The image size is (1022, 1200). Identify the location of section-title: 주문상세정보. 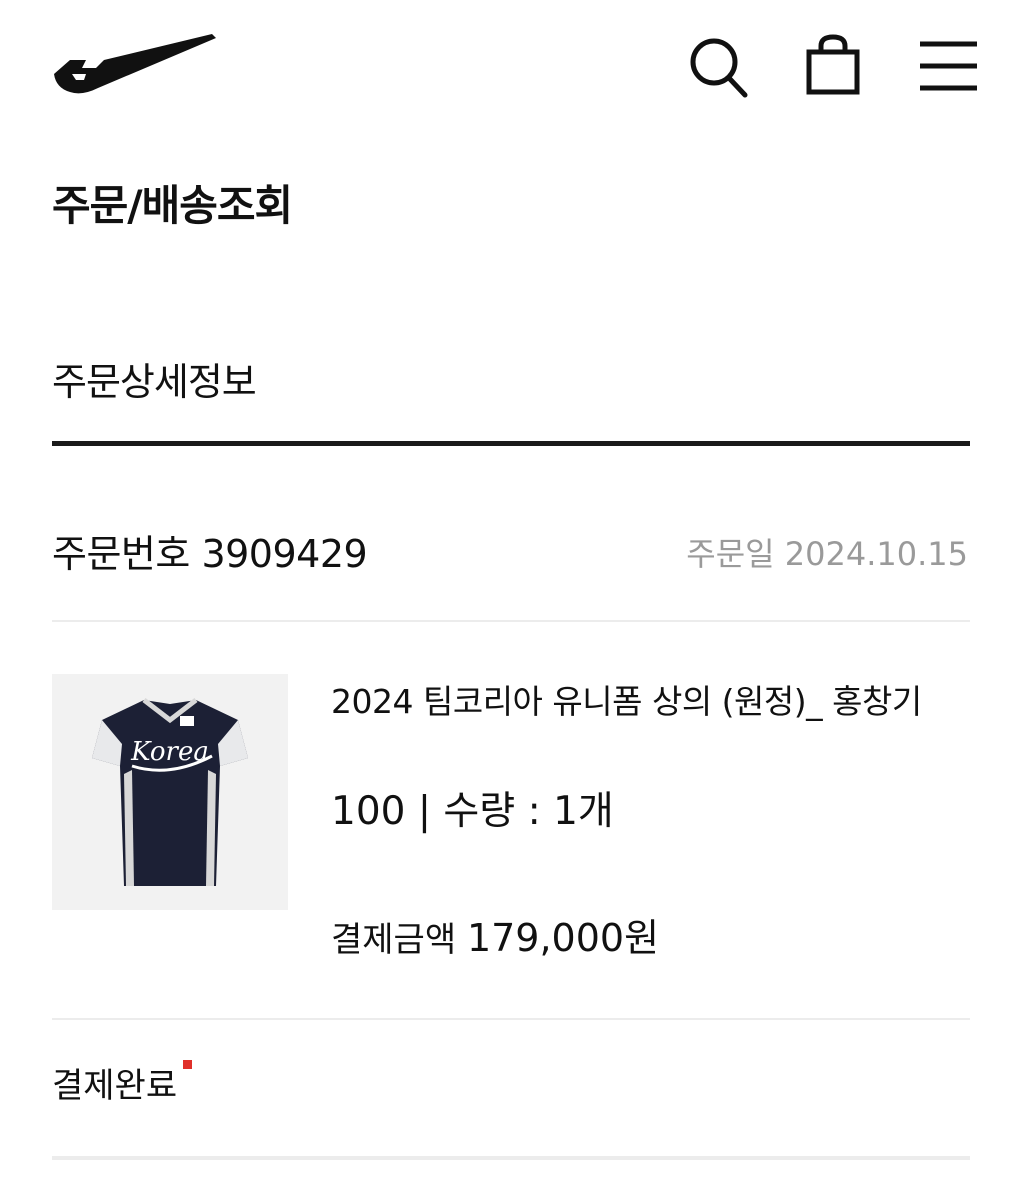
(154, 382).